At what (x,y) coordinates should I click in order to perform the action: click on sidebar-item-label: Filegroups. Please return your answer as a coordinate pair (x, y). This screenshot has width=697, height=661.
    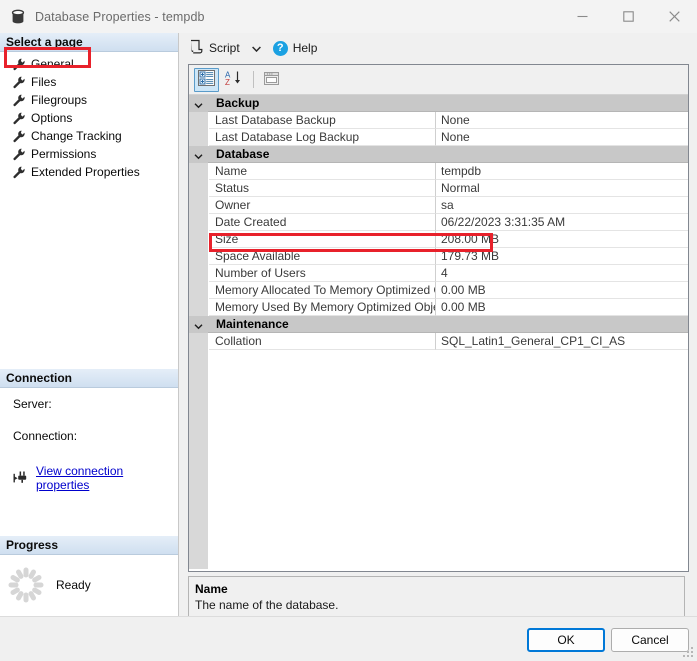
    Looking at the image, I should click on (59, 100).